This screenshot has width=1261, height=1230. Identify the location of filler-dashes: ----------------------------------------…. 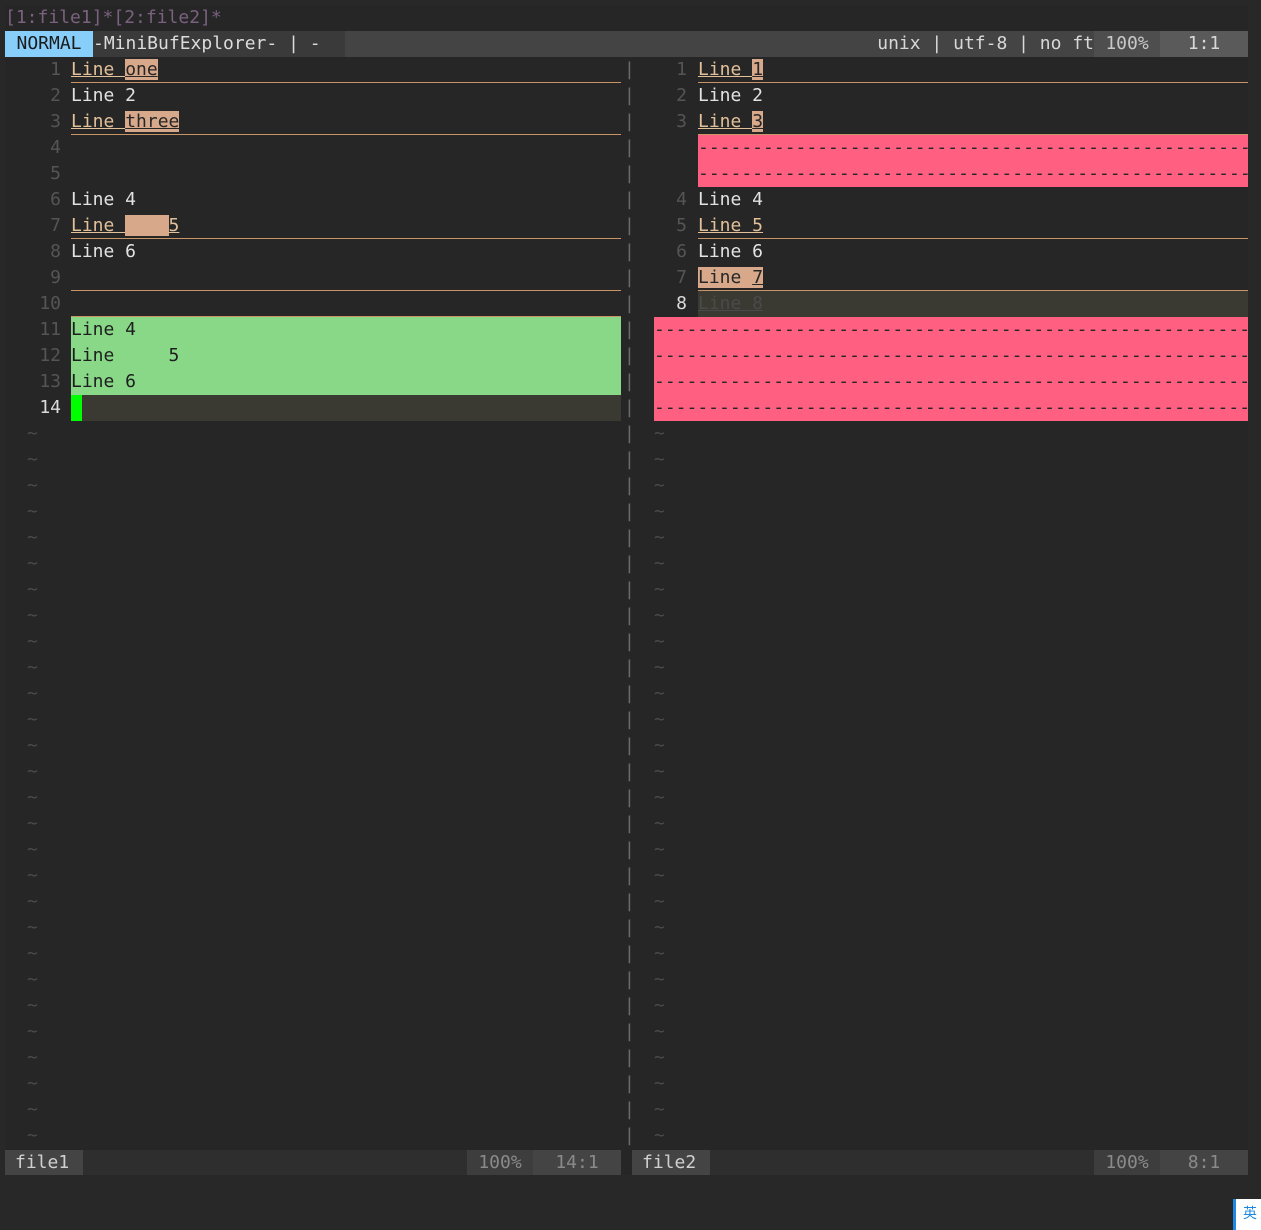
(973, 148).